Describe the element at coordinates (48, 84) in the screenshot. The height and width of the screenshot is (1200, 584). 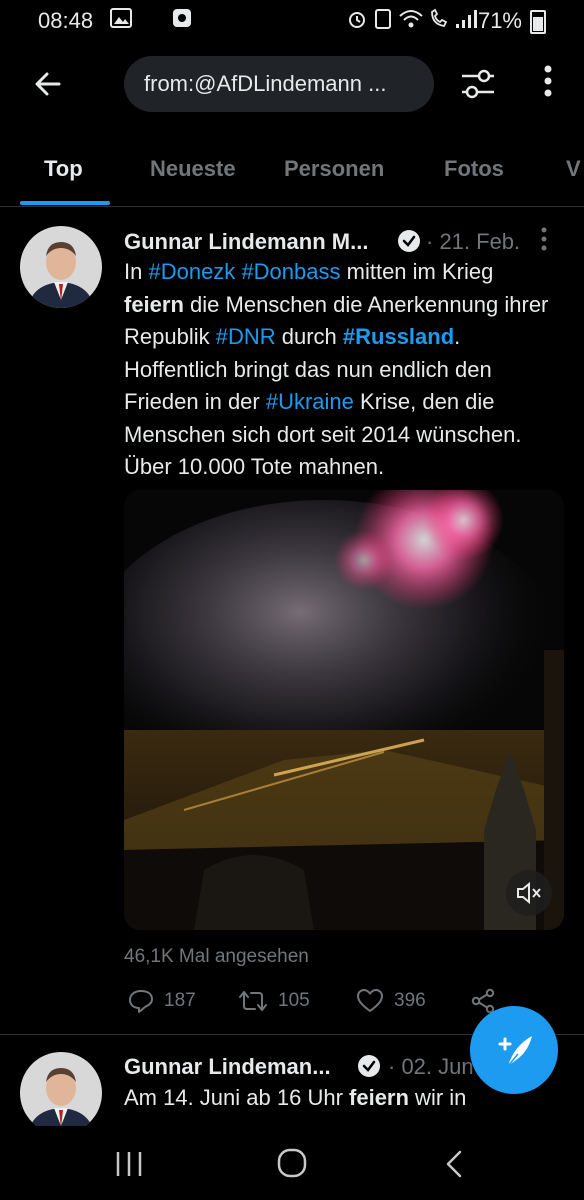
I see `back-arrow-icon` at that location.